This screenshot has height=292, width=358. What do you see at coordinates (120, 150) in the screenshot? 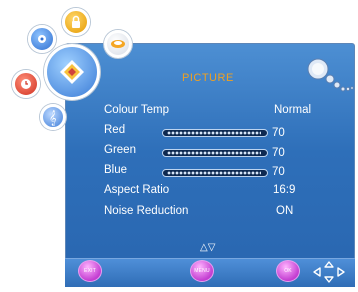
I see `menu-item-label: Green` at bounding box center [120, 150].